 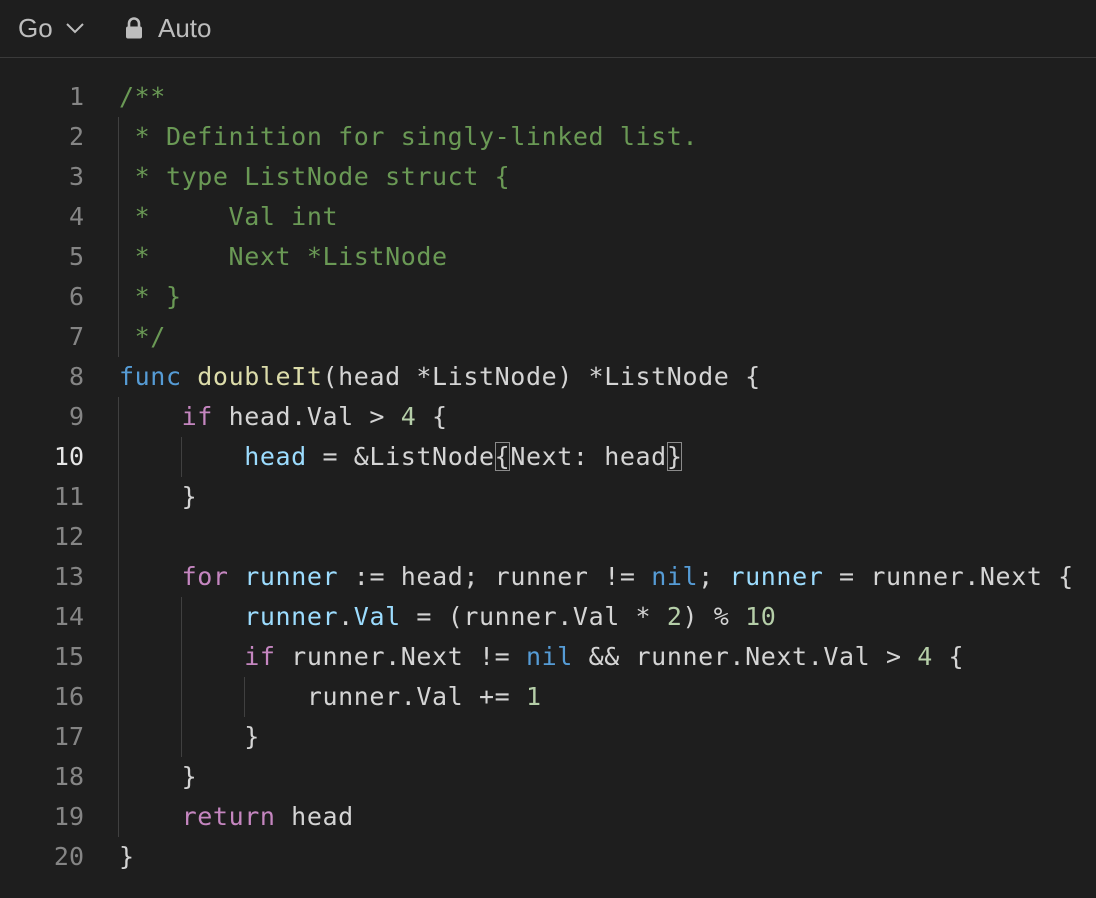 I want to click on language-label: Go, so click(x=35, y=27).